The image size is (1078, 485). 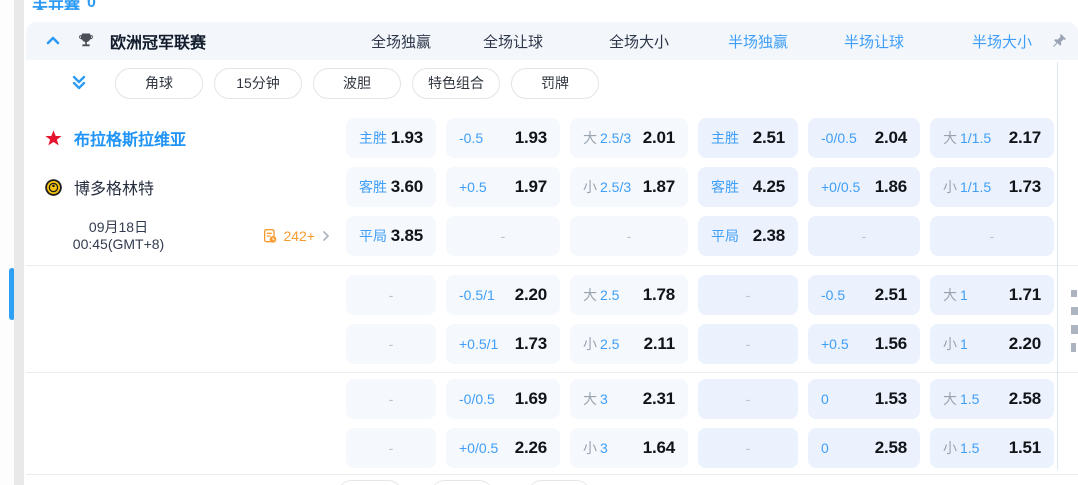 I want to click on panel-divider, so click(x=19, y=242).